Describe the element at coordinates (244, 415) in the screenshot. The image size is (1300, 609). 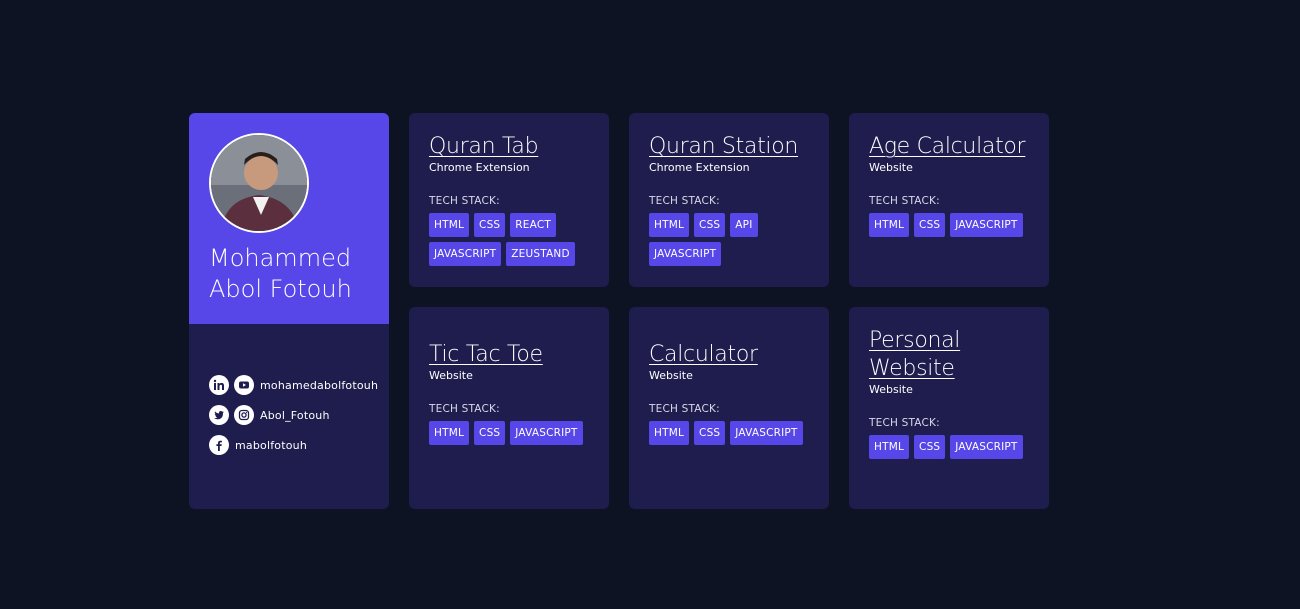
I see `instagram-icon` at that location.